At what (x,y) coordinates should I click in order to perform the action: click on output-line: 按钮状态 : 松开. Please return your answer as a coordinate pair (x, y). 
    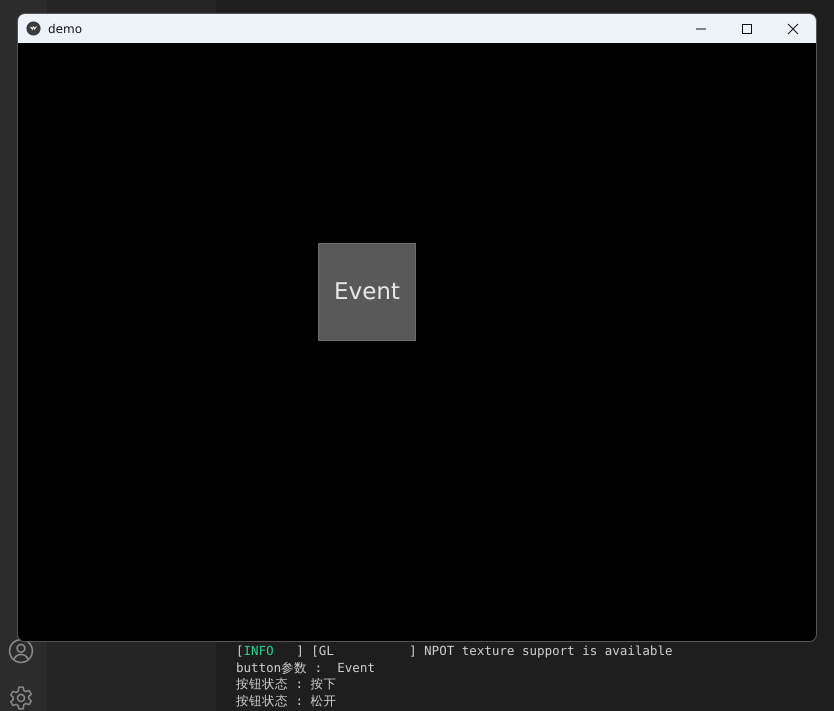
    Looking at the image, I should click on (286, 700).